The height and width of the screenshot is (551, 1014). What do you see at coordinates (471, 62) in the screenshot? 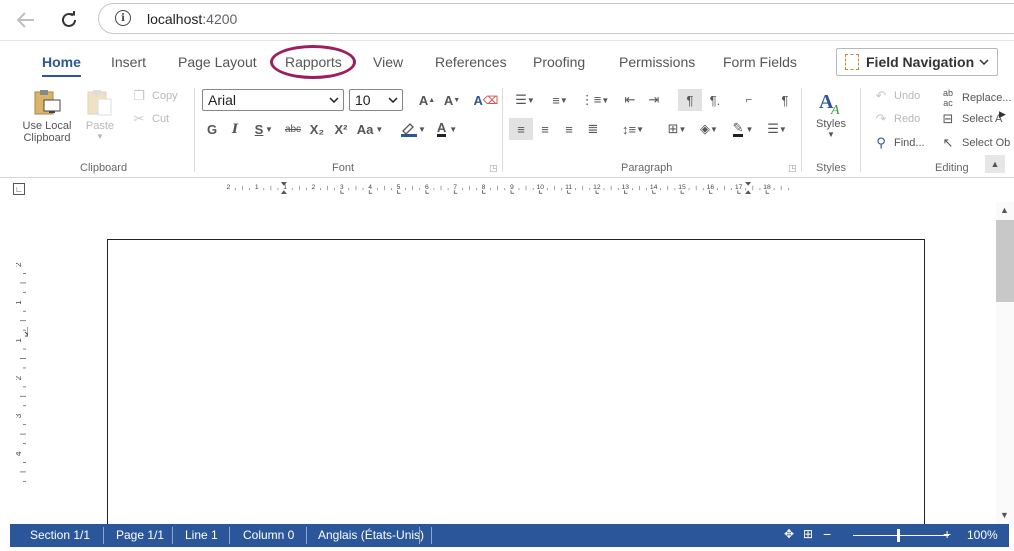
I see `tab-references: References` at bounding box center [471, 62].